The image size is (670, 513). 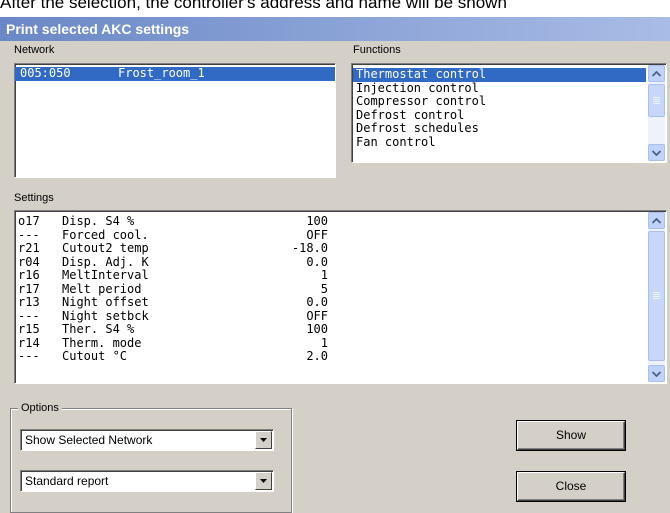 What do you see at coordinates (105, 315) in the screenshot?
I see `setting-name: Night setbck` at bounding box center [105, 315].